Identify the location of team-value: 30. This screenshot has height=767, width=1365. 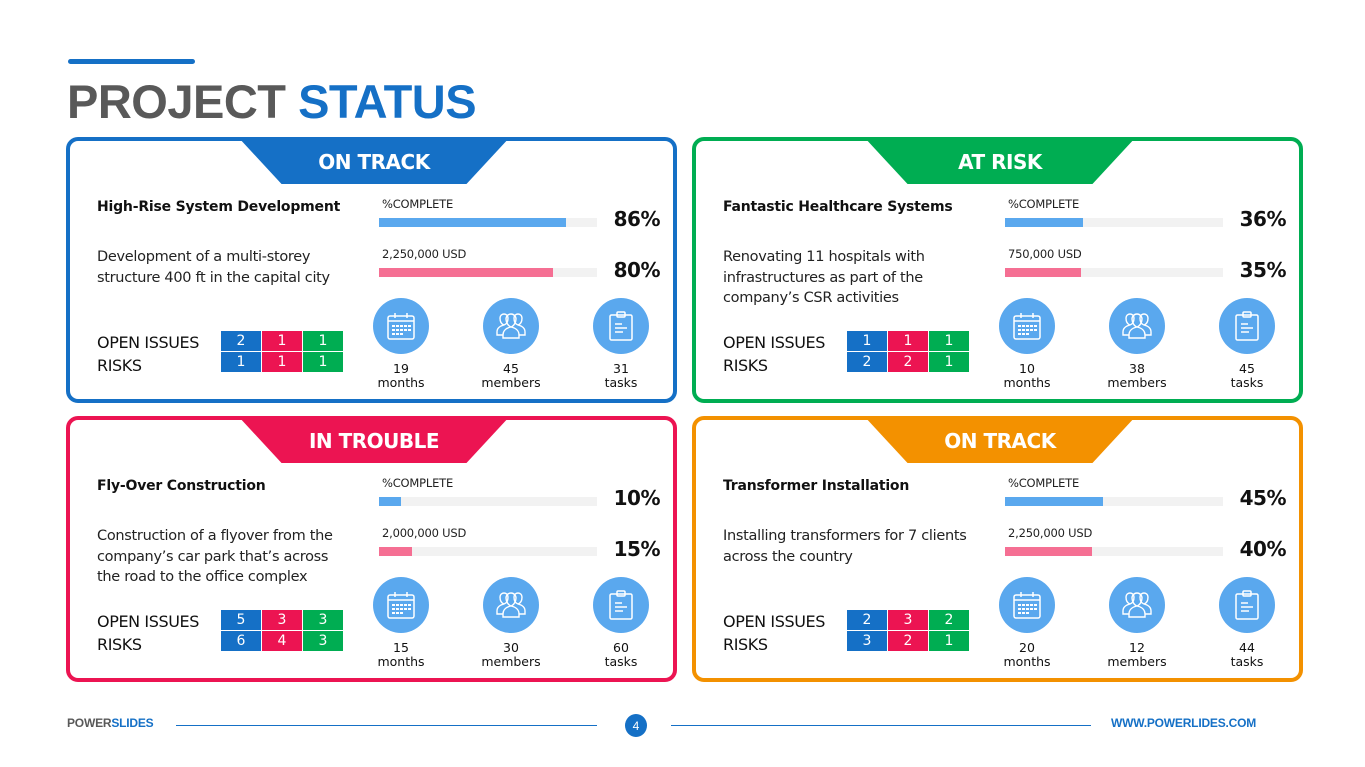
(511, 647).